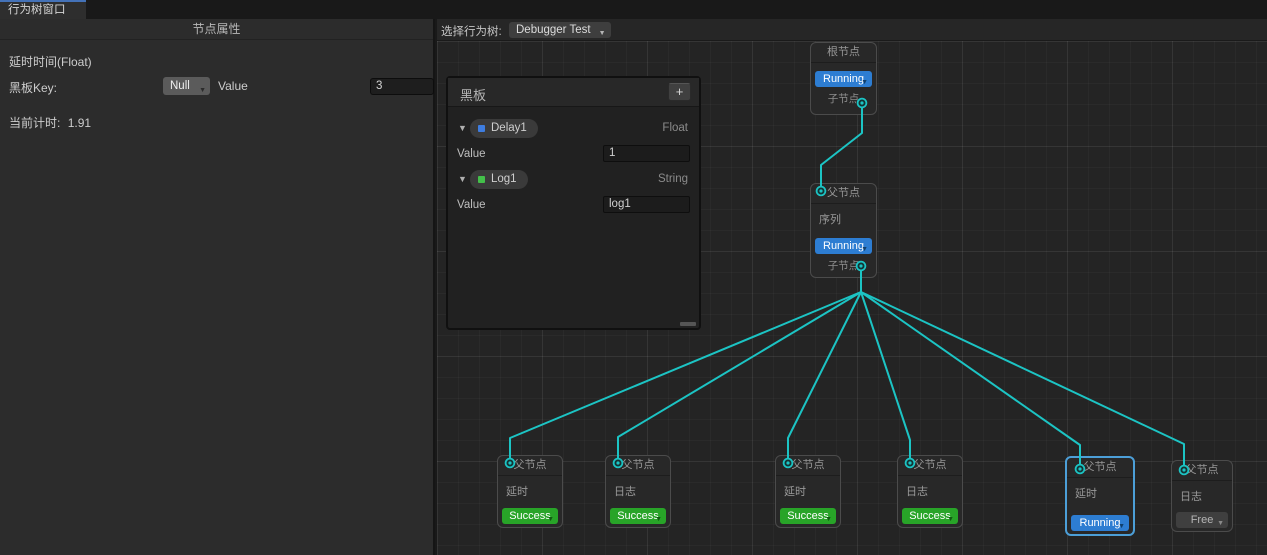 Image resolution: width=1267 pixels, height=555 pixels. Describe the element at coordinates (499, 179) in the screenshot. I see `entry-name-pill: Log1` at that location.